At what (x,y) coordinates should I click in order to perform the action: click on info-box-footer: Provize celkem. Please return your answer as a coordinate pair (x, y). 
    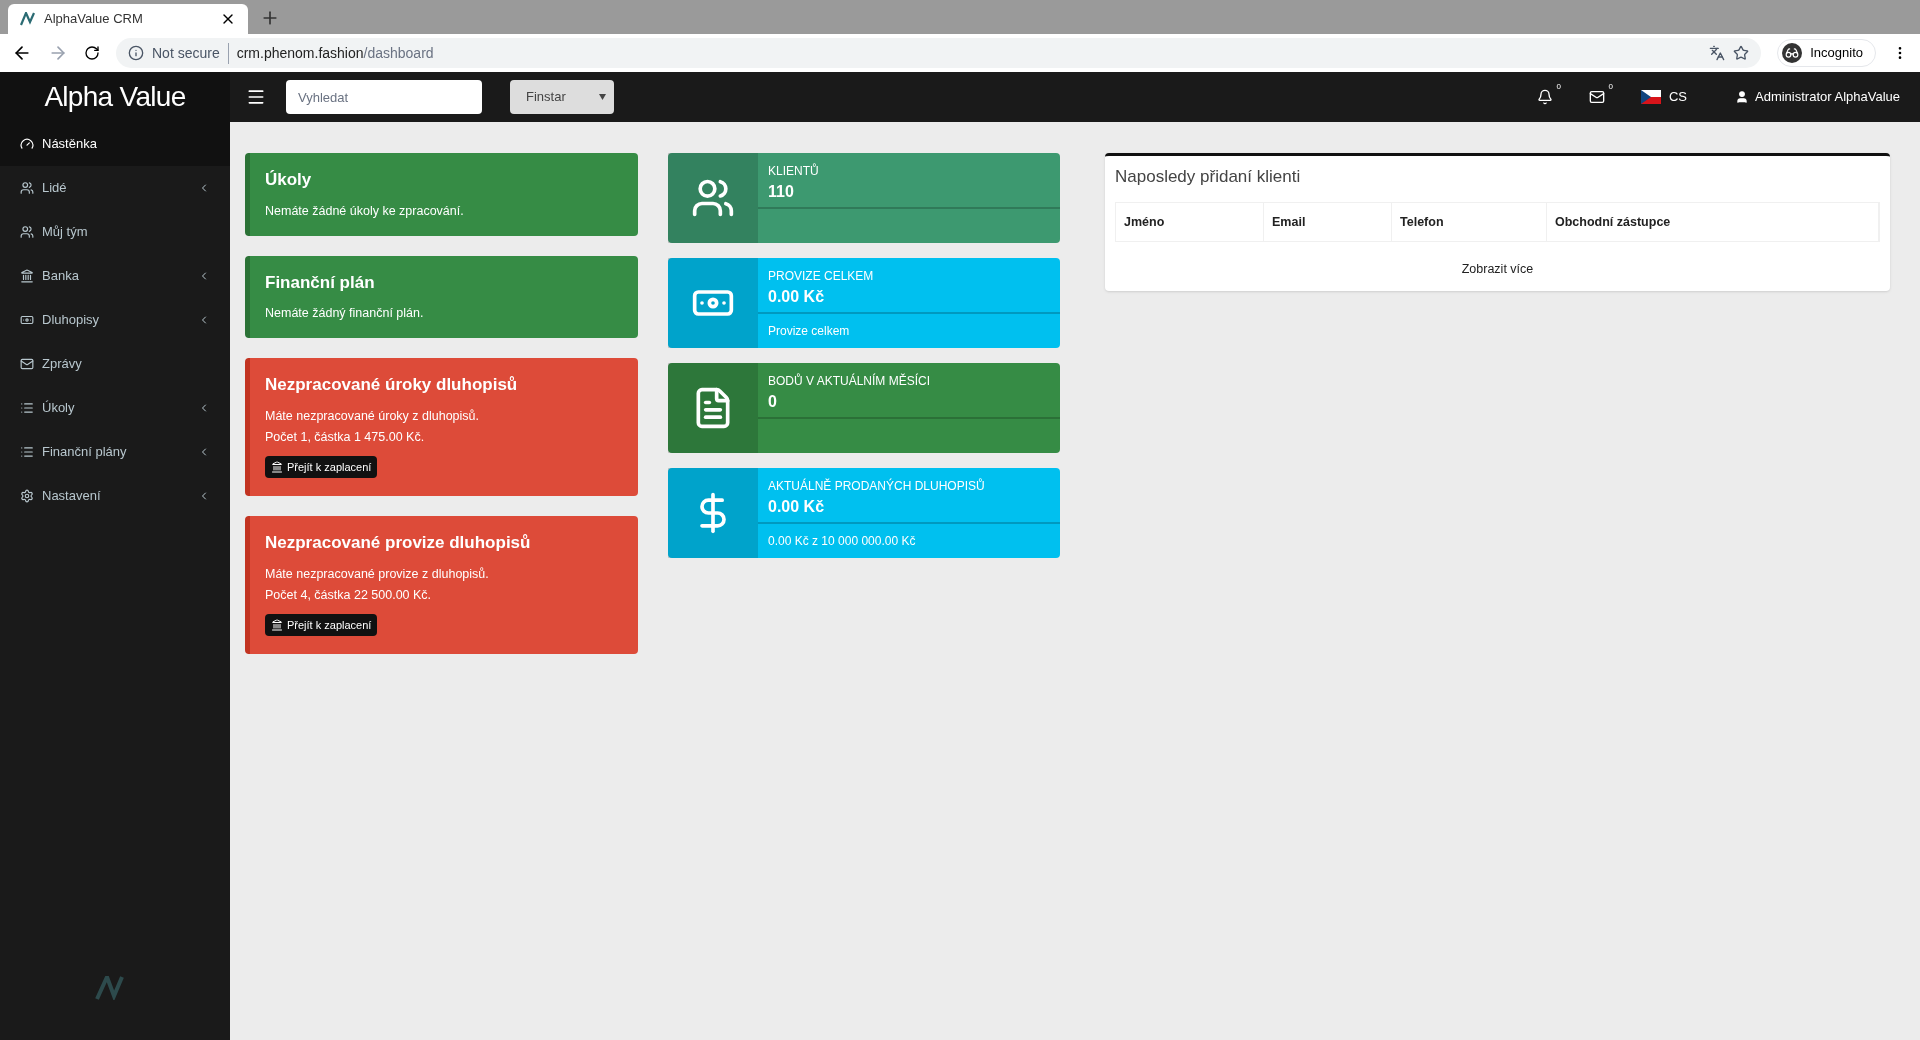
    Looking at the image, I should click on (909, 327).